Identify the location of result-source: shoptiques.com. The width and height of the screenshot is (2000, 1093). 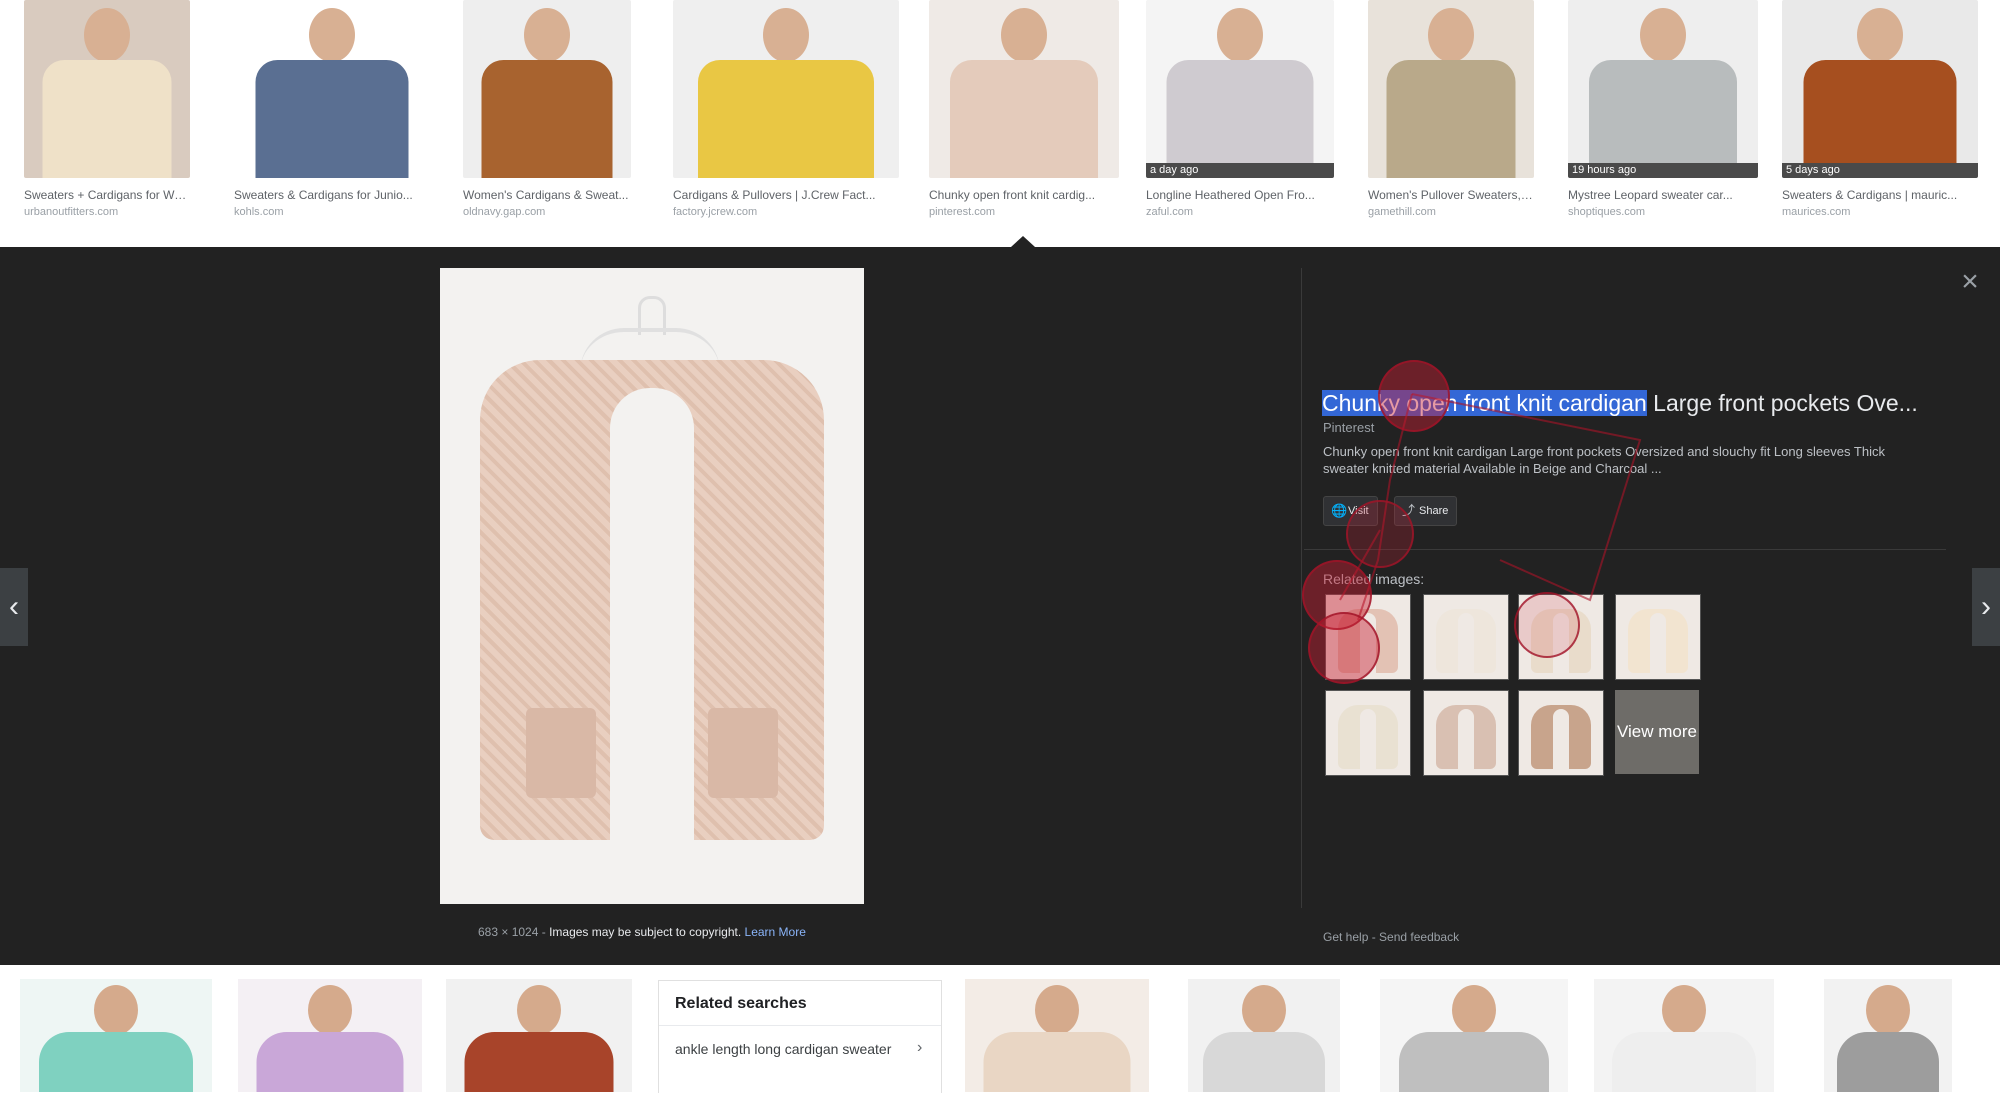
(1607, 212).